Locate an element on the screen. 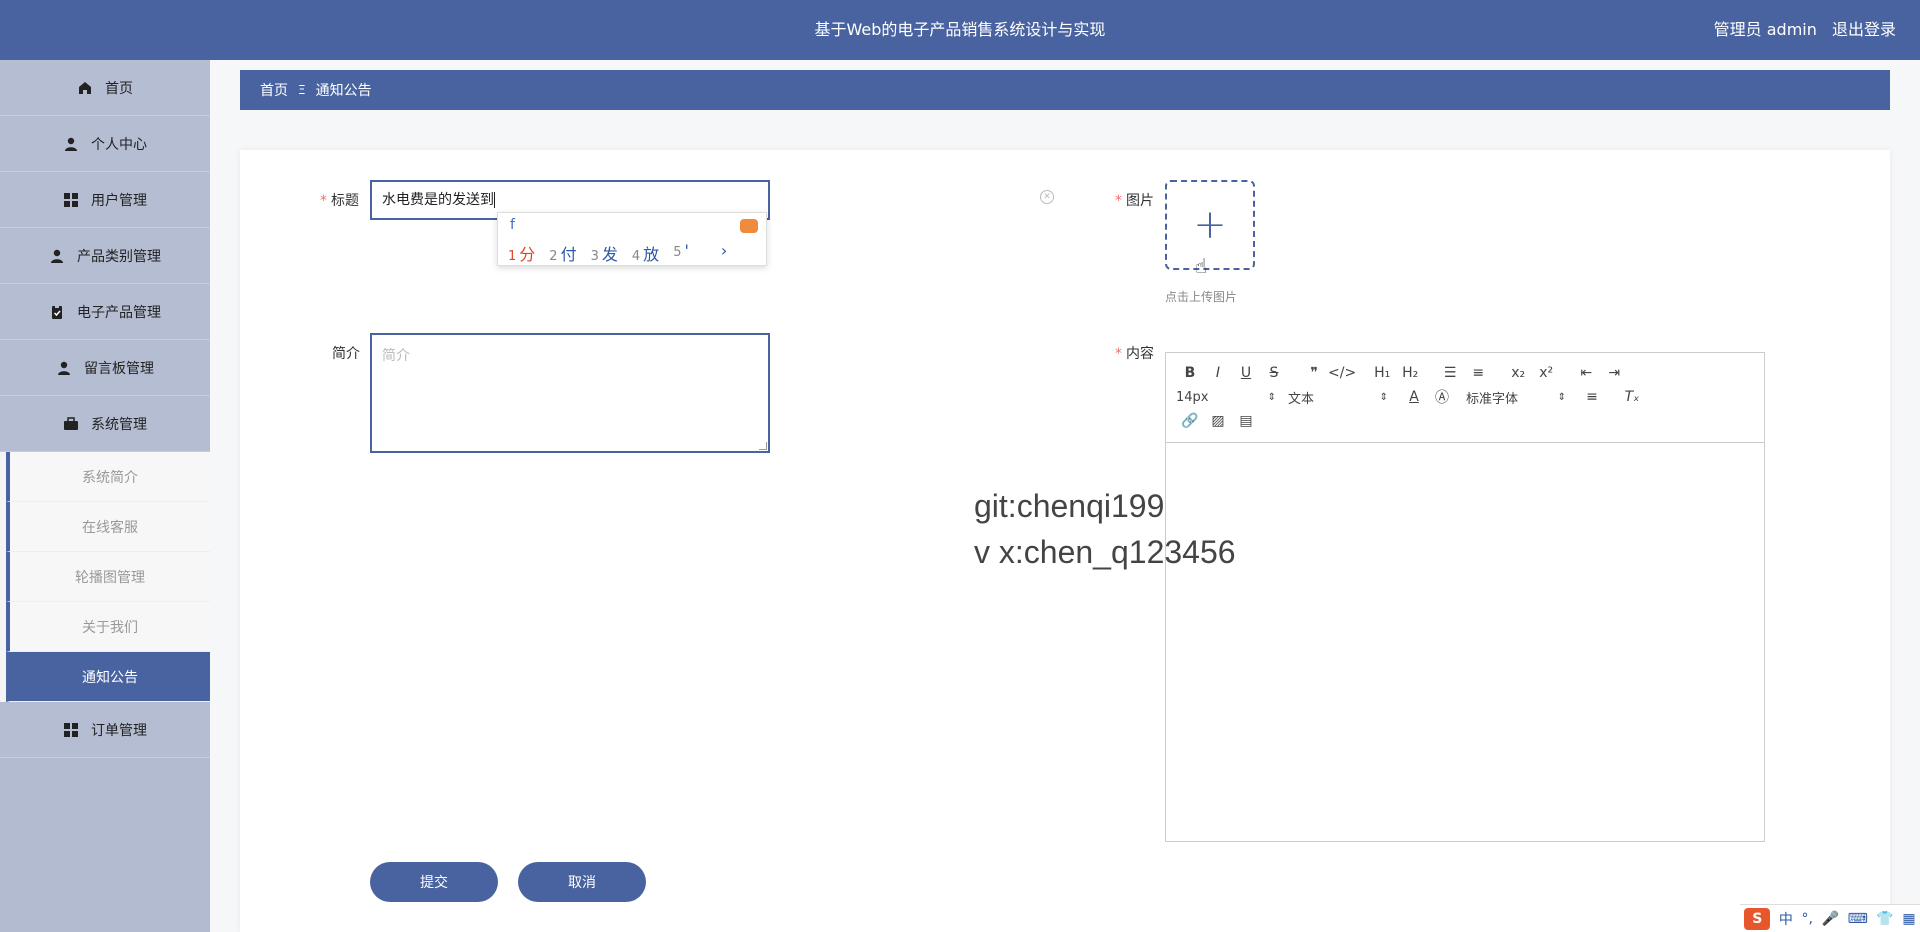 The image size is (1920, 932). ime-status-item: 中 is located at coordinates (1786, 919).